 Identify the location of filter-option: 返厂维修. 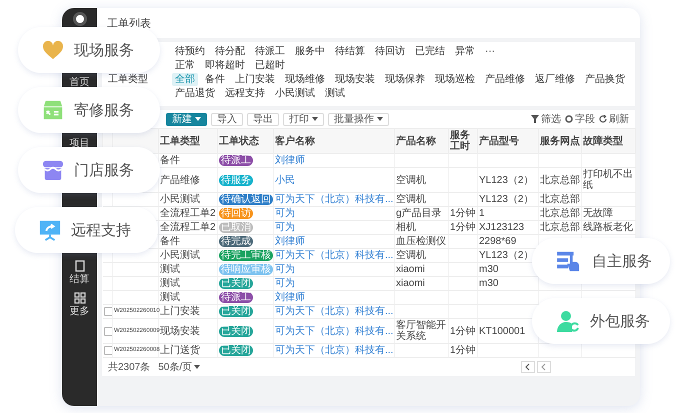
(555, 79).